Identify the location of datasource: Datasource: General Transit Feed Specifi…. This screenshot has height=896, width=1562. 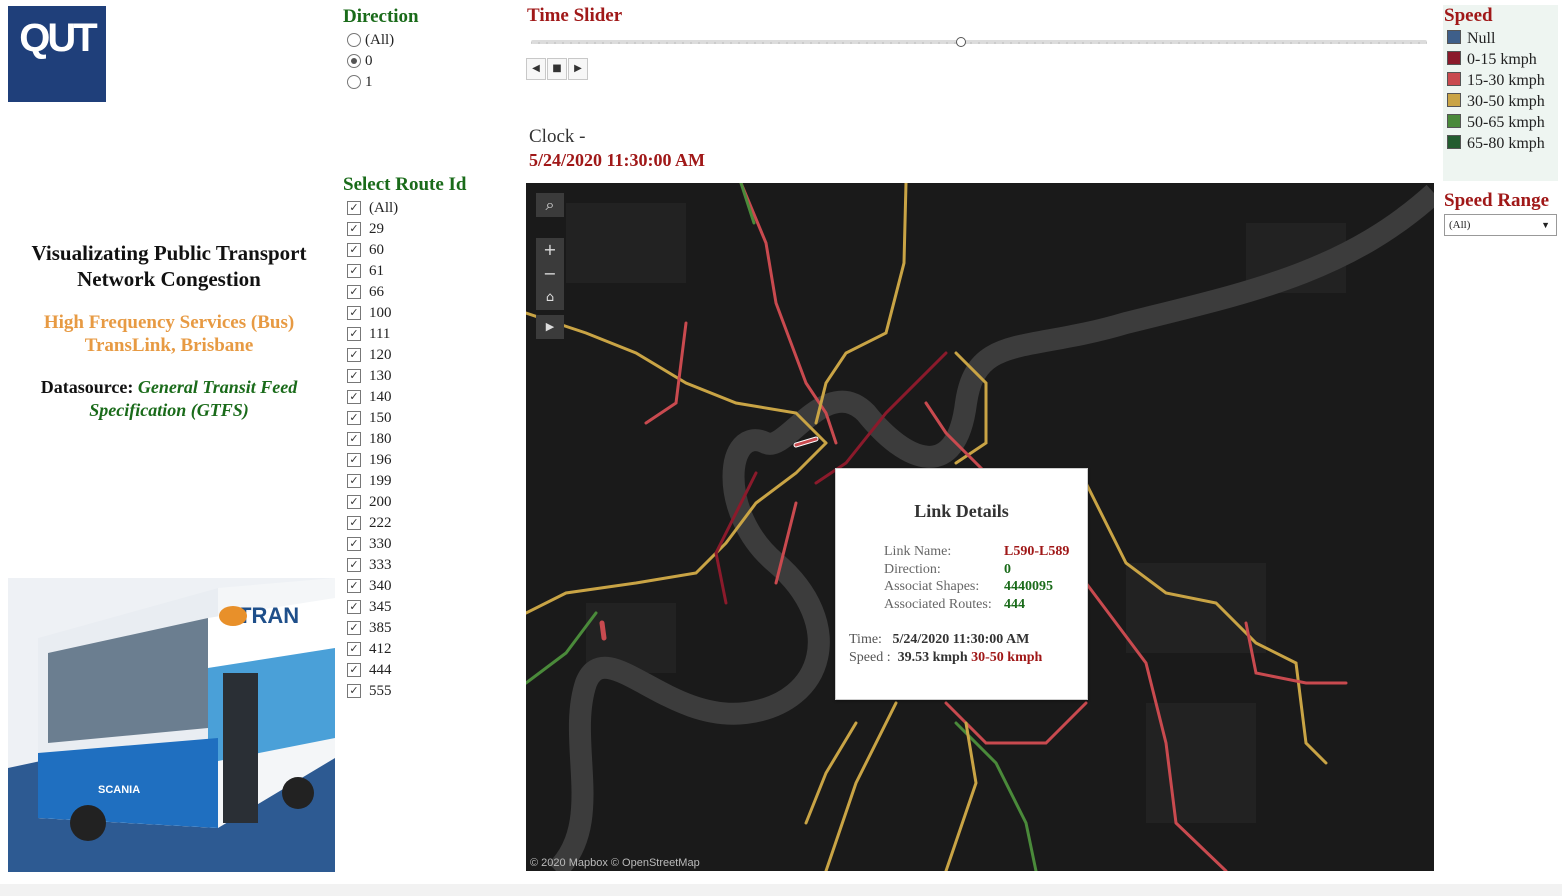
(169, 399).